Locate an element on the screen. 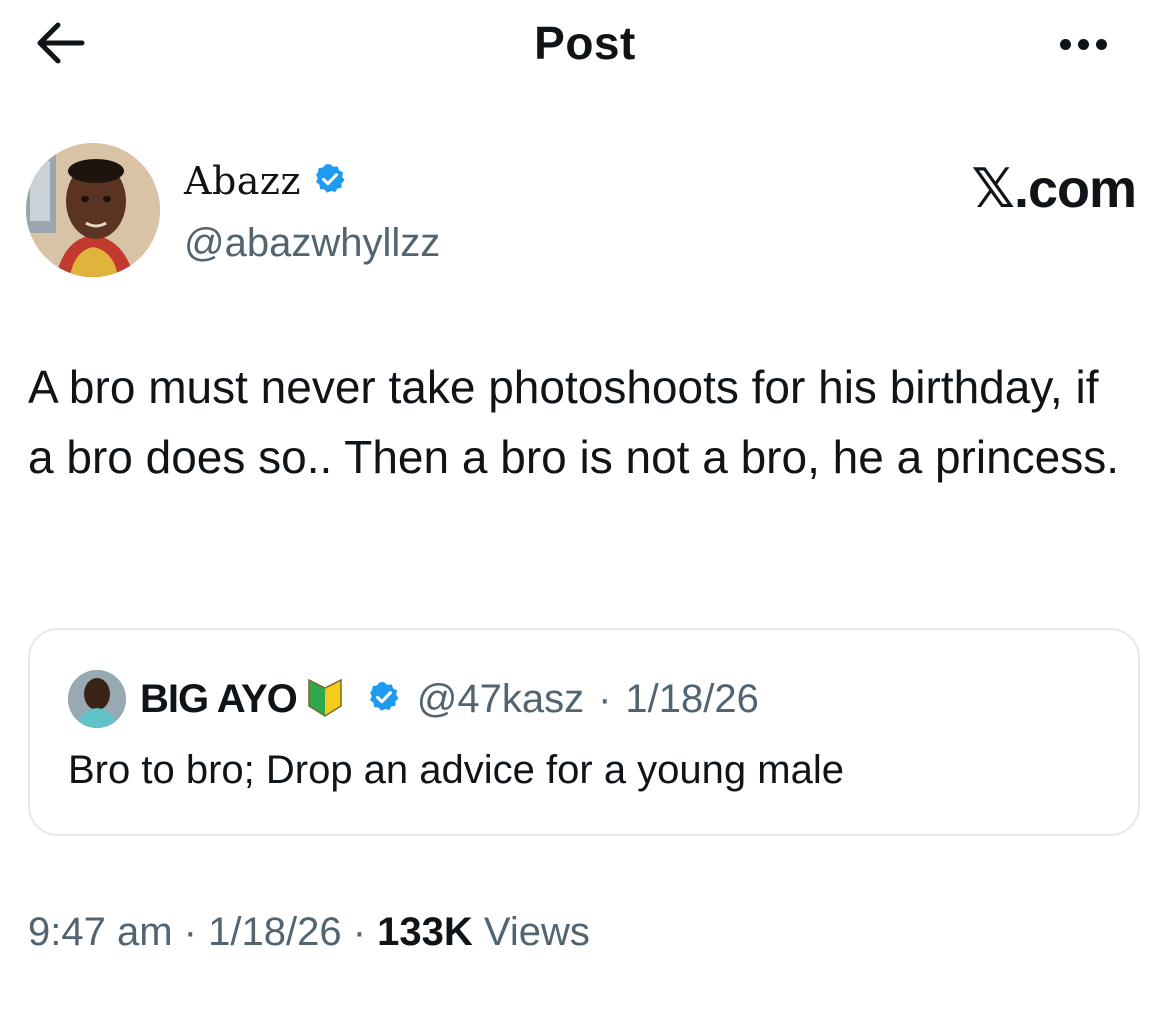 The image size is (1170, 1010). author-name-row: Abazz is located at coordinates (265, 181).